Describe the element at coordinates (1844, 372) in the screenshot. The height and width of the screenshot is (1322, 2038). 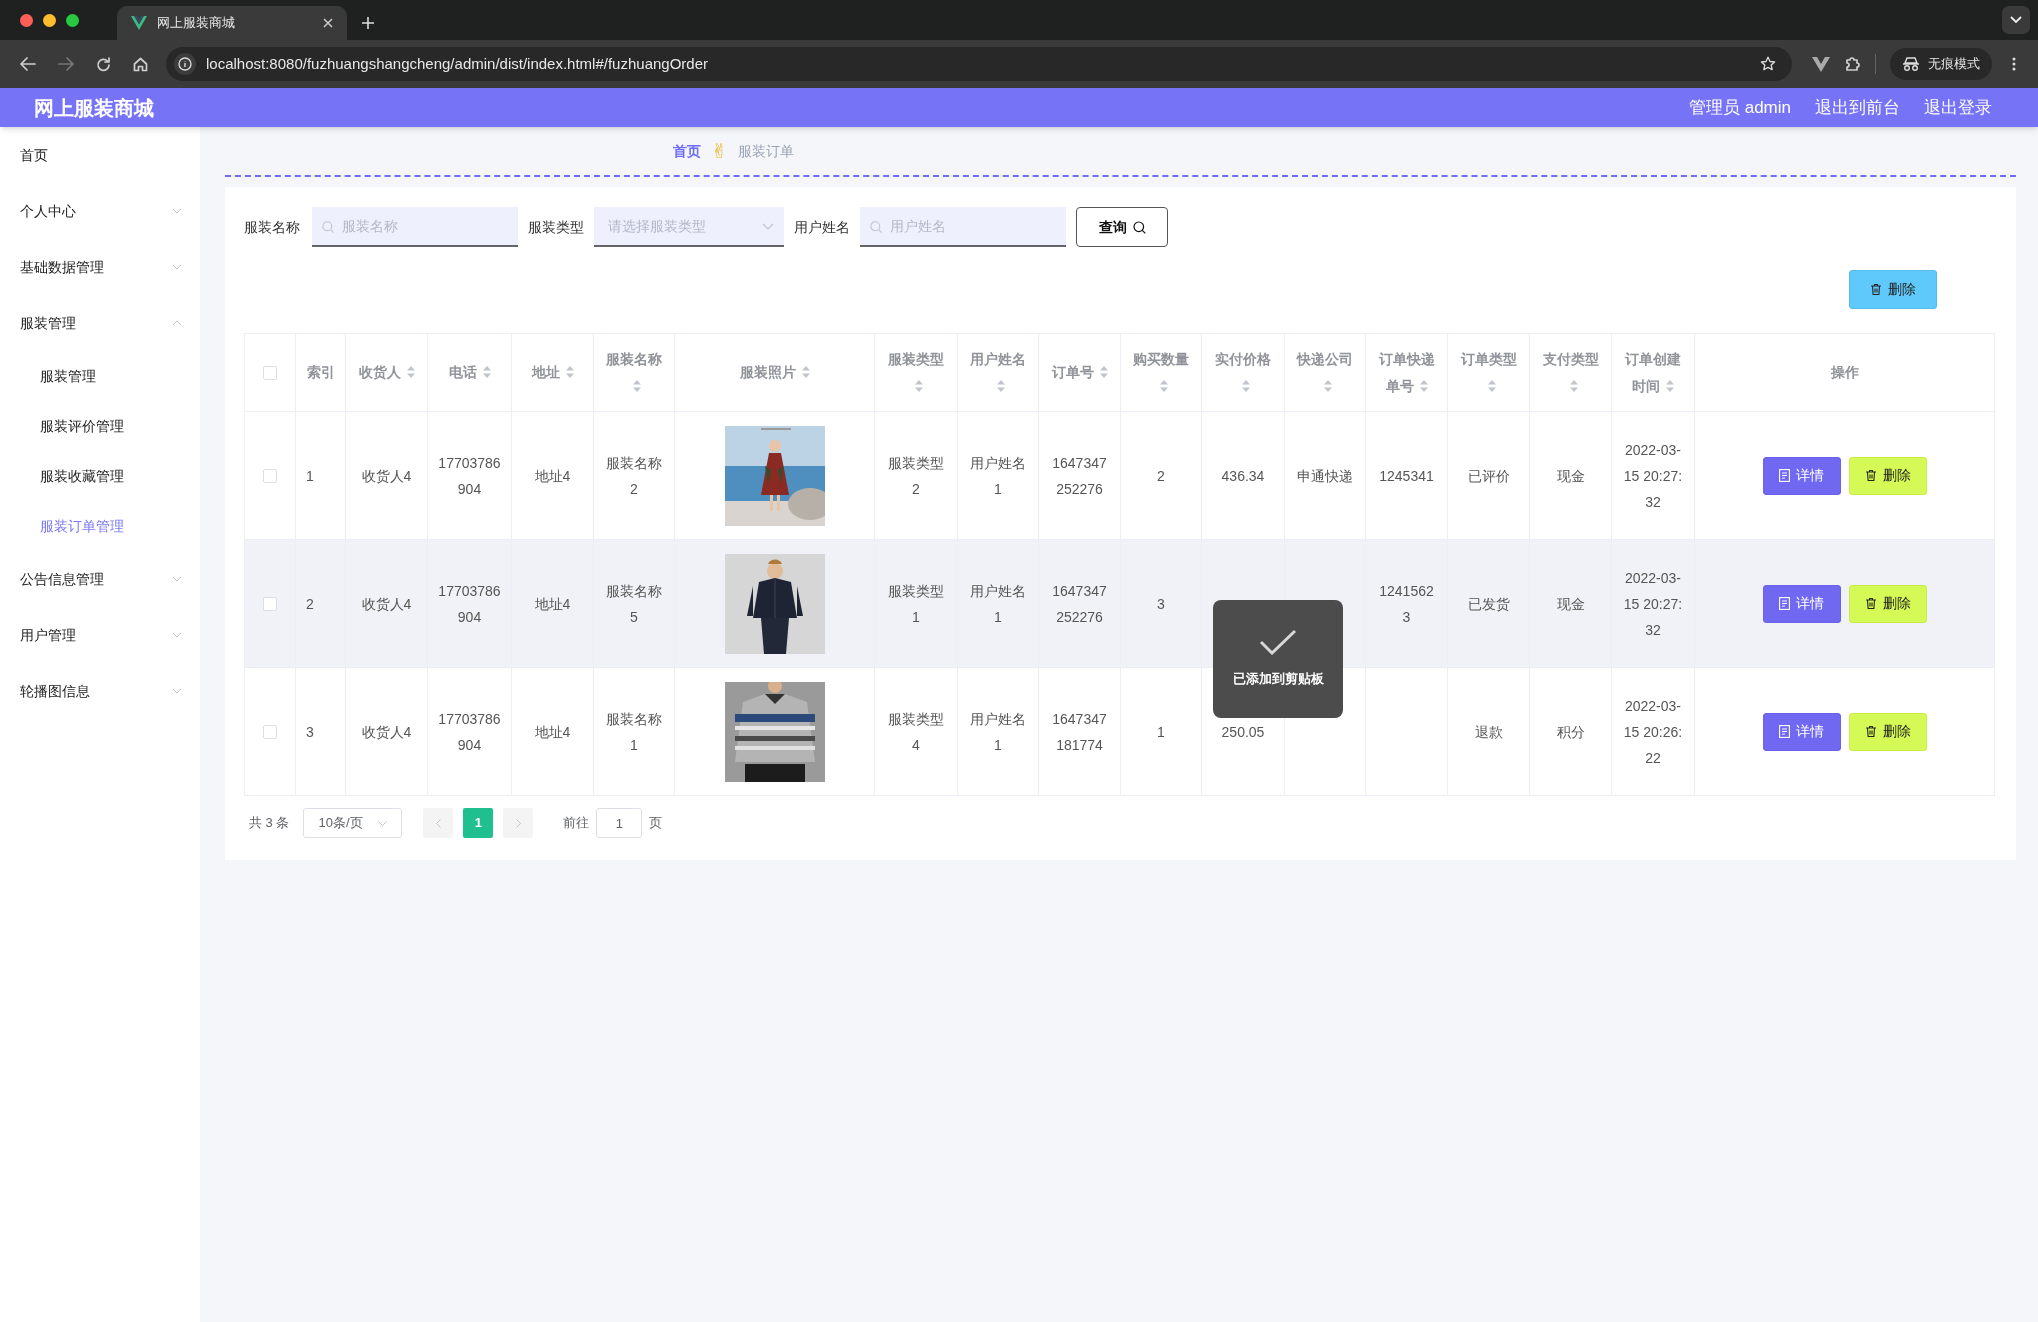
I see `column-header: 操作` at that location.